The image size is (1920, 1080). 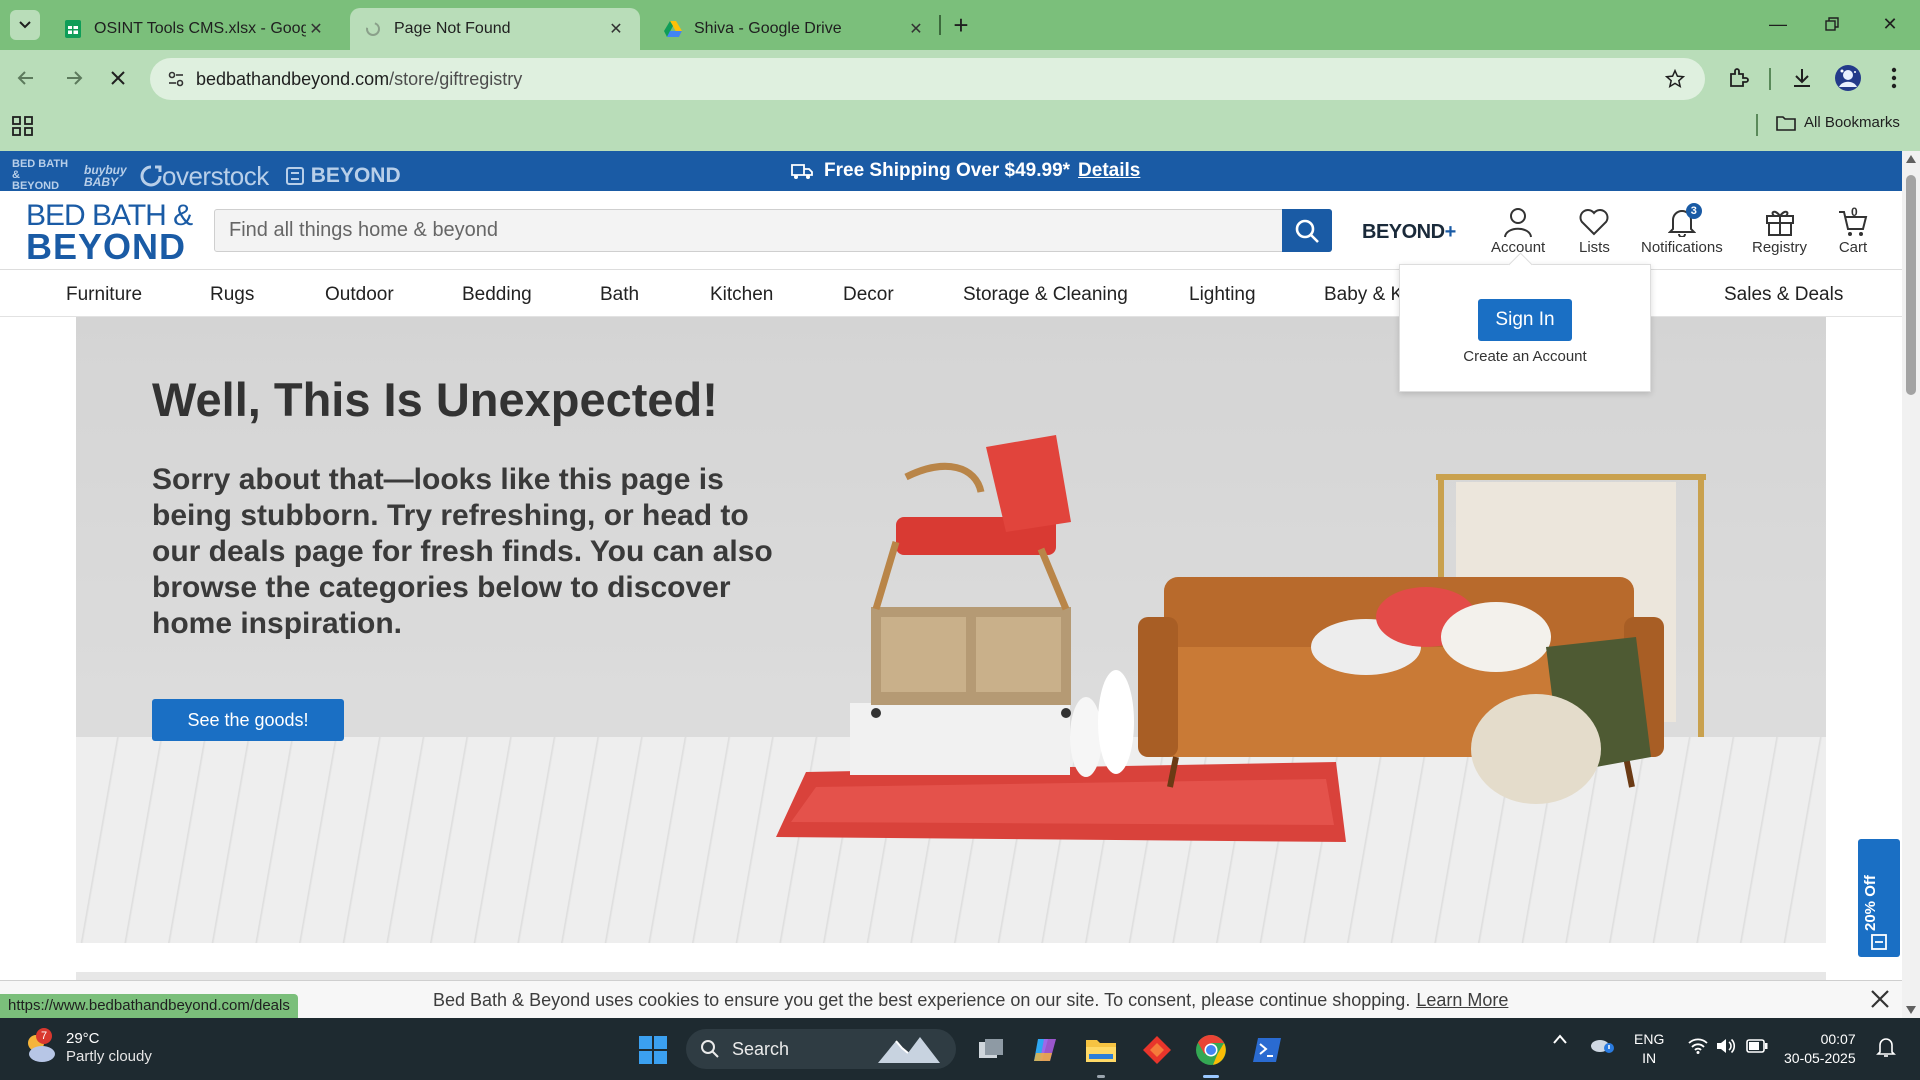 What do you see at coordinates (1363, 295) in the screenshot?
I see `category-baby-kids: Baby & K` at bounding box center [1363, 295].